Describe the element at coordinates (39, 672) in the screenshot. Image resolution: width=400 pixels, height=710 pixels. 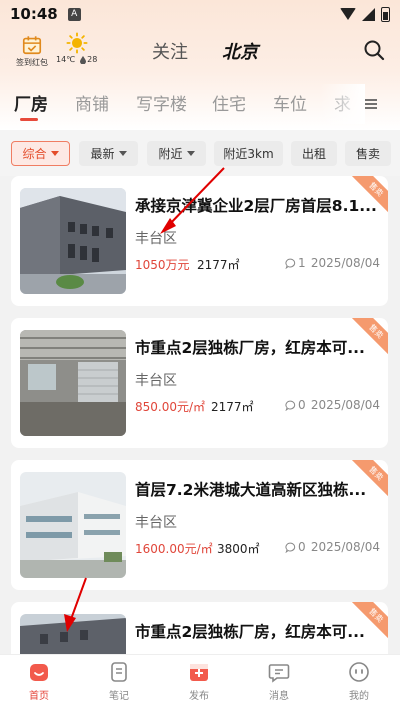
I see `home-icon` at that location.